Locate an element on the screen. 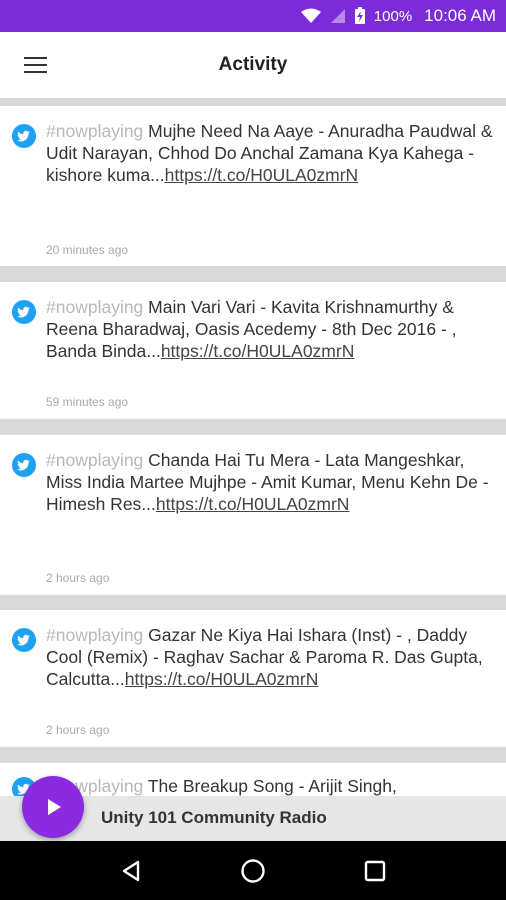  back-button is located at coordinates (131, 870).